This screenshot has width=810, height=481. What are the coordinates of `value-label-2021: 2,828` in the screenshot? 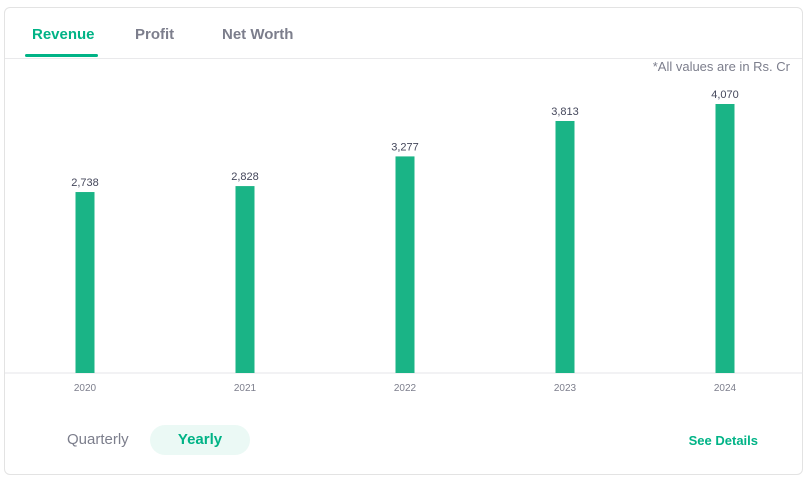 It's located at (245, 177).